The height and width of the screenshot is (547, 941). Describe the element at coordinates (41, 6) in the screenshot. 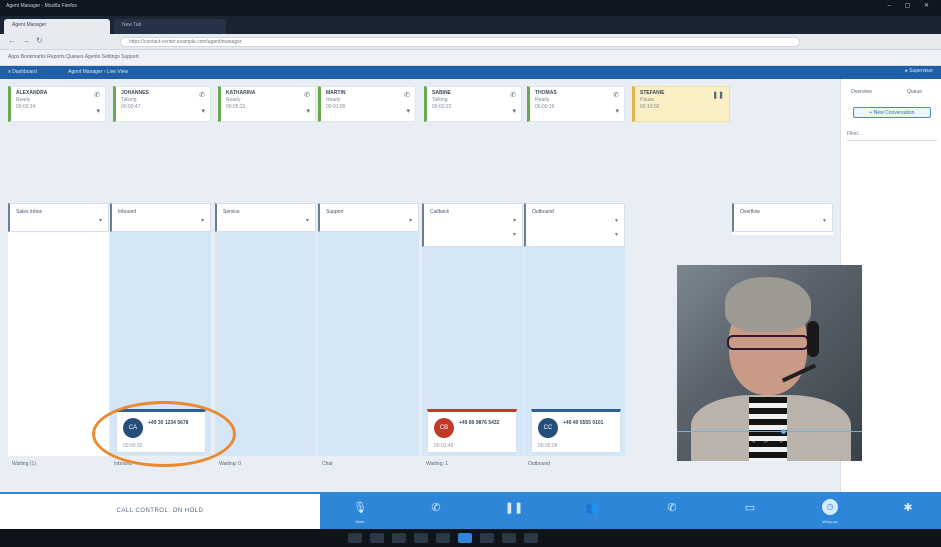

I see `window-title: Agent Manager - Mozilla Firefox` at that location.